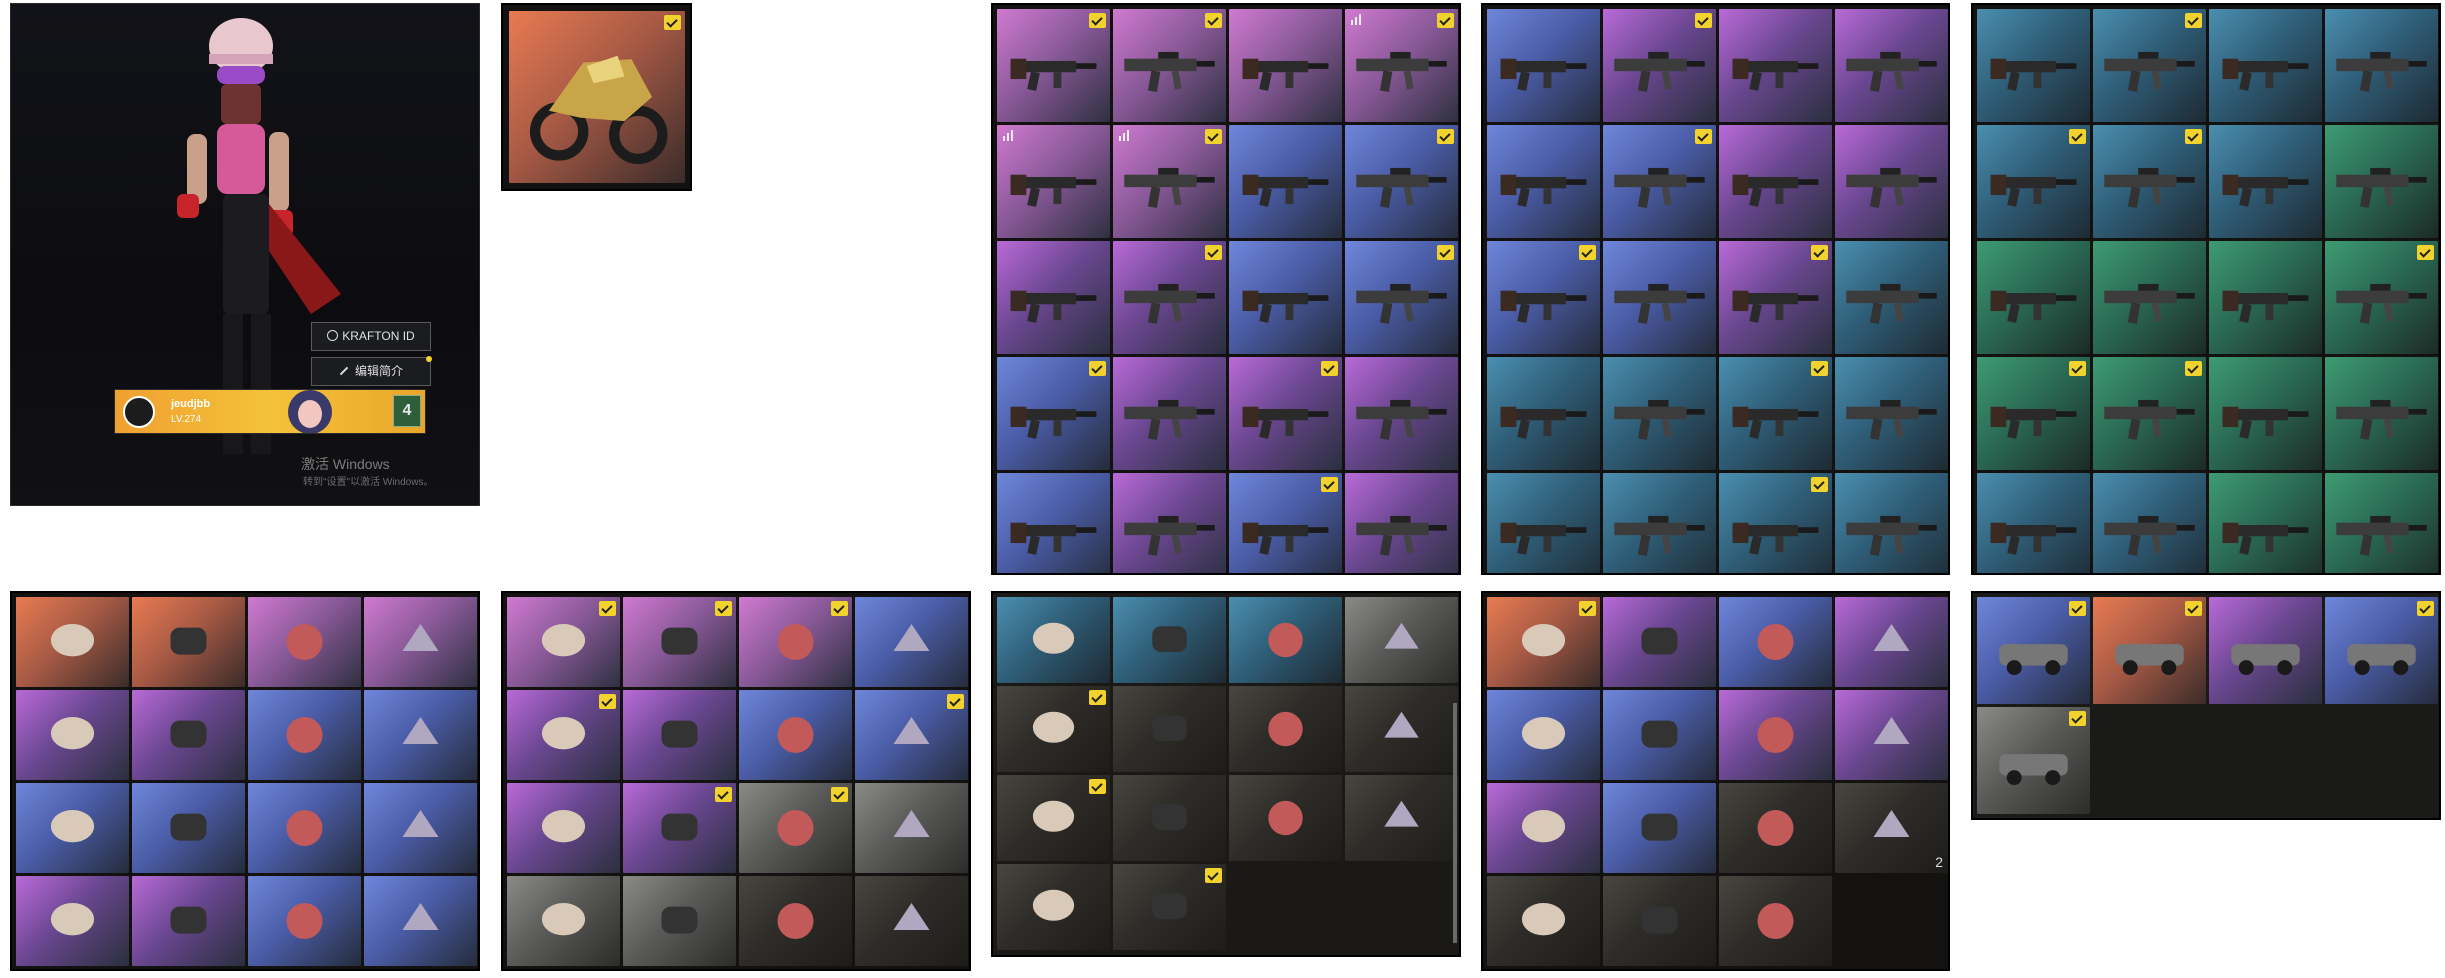 The height and width of the screenshot is (978, 2445). Describe the element at coordinates (1891, 828) in the screenshot. I see `clothing-tile: 2` at that location.